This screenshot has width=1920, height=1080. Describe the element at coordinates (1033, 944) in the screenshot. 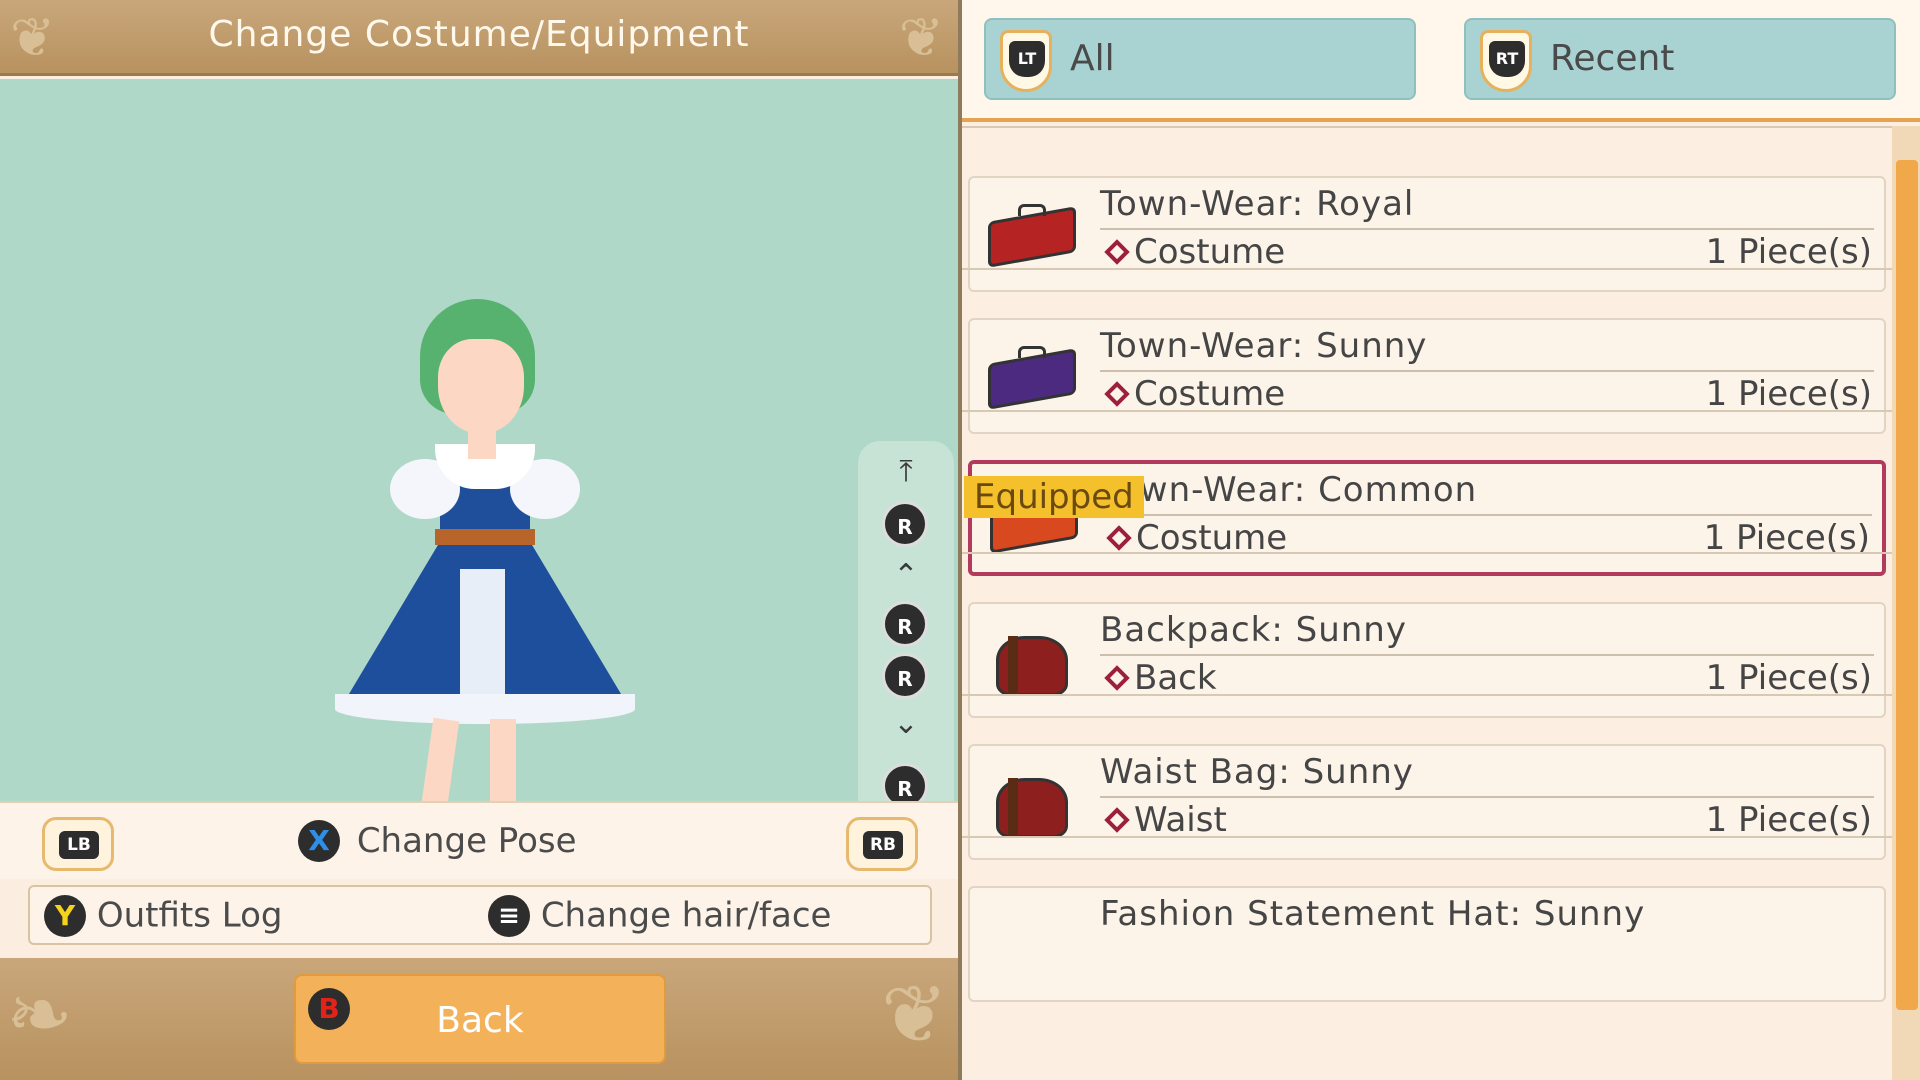

I see `hat-icon` at that location.